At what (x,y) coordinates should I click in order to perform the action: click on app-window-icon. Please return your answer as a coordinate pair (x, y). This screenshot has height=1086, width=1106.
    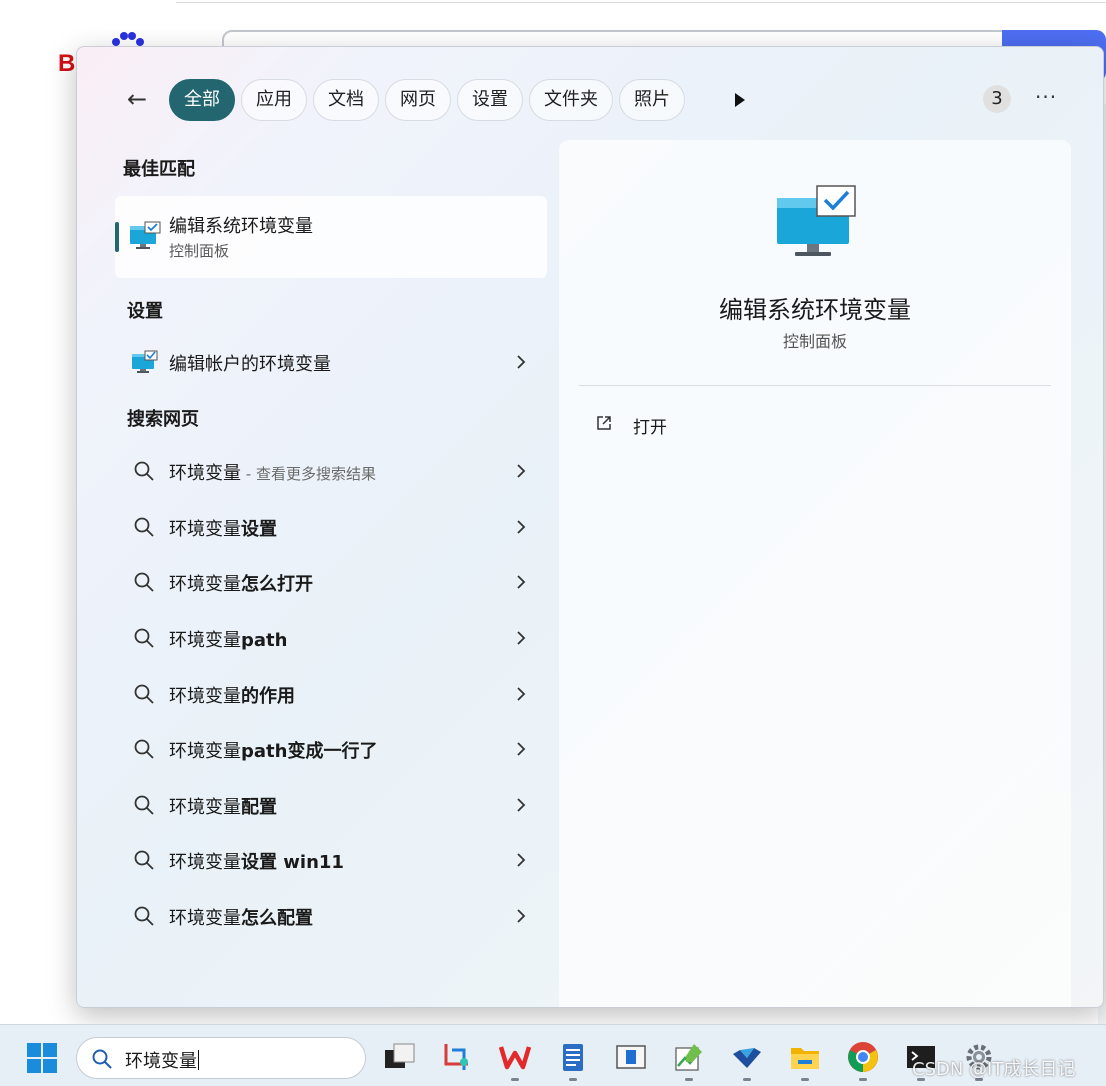
    Looking at the image, I should click on (631, 1057).